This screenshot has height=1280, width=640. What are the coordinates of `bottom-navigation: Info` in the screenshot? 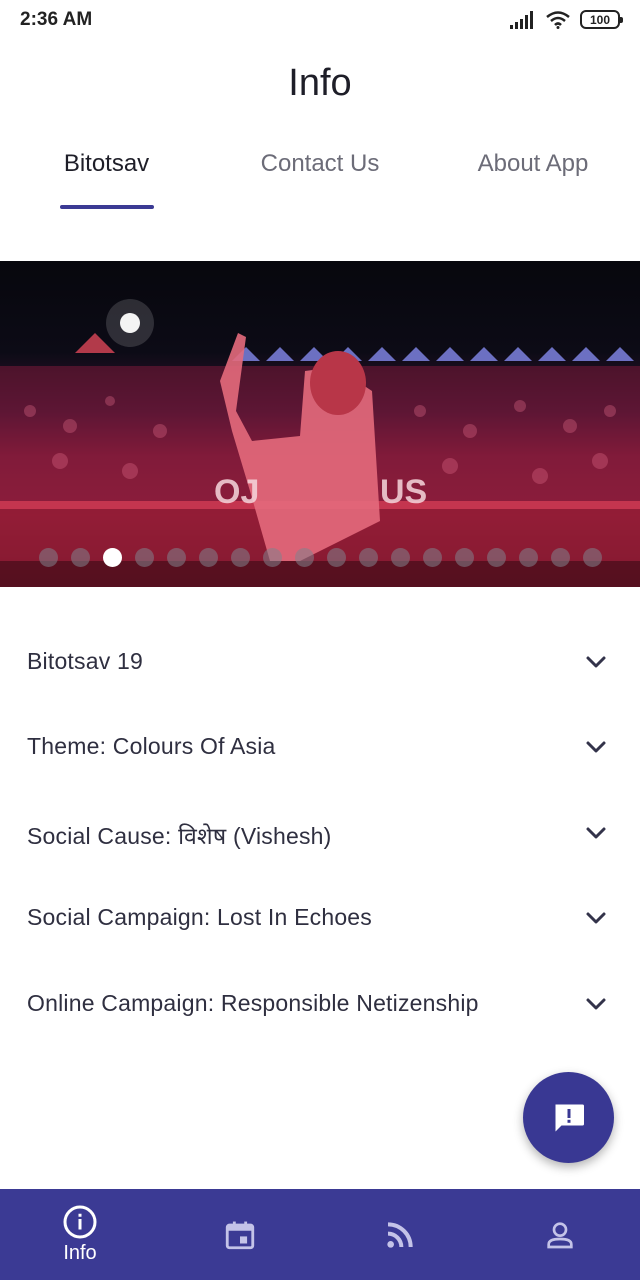 It's located at (320, 1234).